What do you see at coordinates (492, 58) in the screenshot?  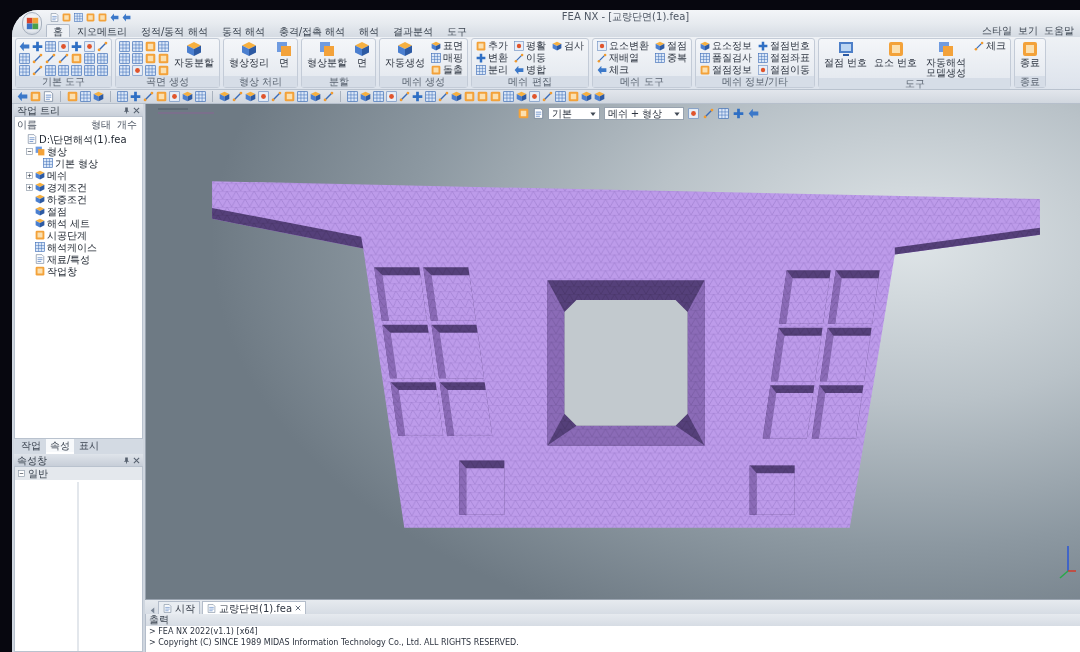 I see `ribbon-button: 변환` at bounding box center [492, 58].